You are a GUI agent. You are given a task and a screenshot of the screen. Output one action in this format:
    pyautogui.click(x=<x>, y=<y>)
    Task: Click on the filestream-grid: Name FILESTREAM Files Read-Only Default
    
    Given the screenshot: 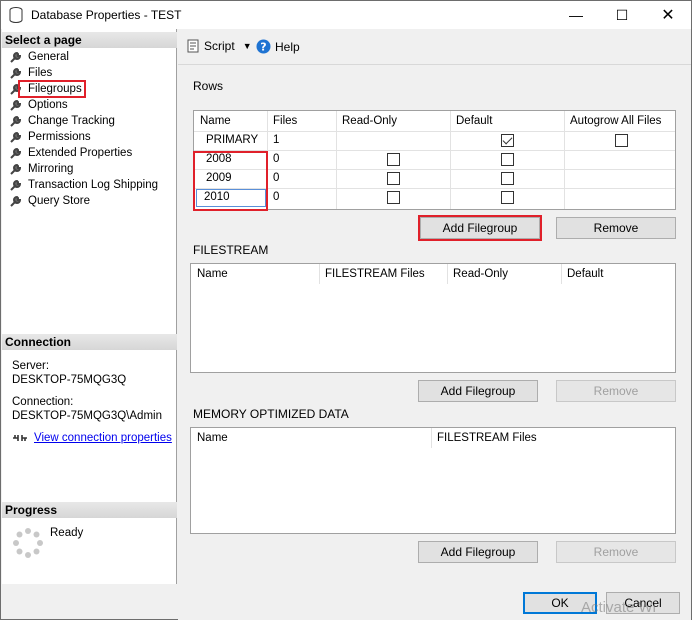 What is the action you would take?
    pyautogui.click(x=433, y=318)
    